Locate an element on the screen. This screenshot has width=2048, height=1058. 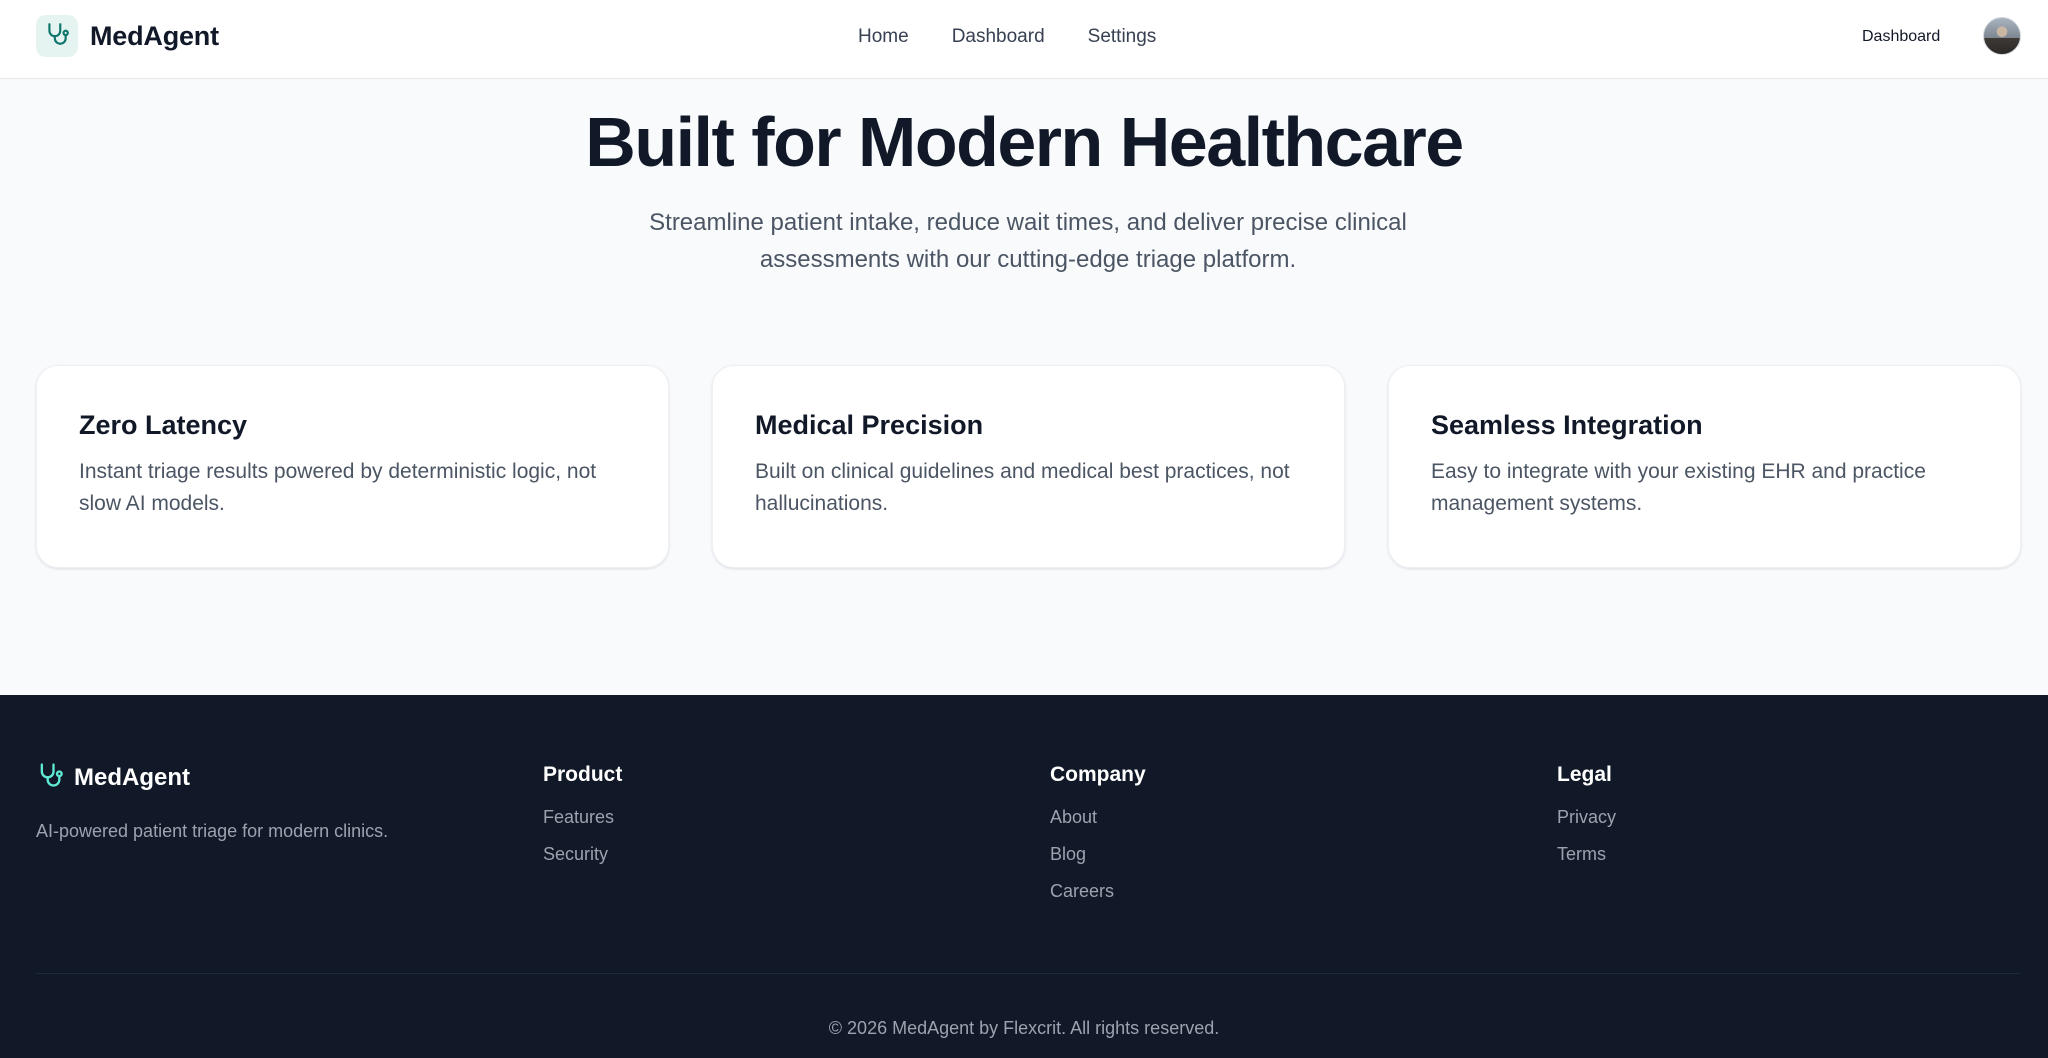
dashboard-button: Dashboard is located at coordinates (1901, 37).